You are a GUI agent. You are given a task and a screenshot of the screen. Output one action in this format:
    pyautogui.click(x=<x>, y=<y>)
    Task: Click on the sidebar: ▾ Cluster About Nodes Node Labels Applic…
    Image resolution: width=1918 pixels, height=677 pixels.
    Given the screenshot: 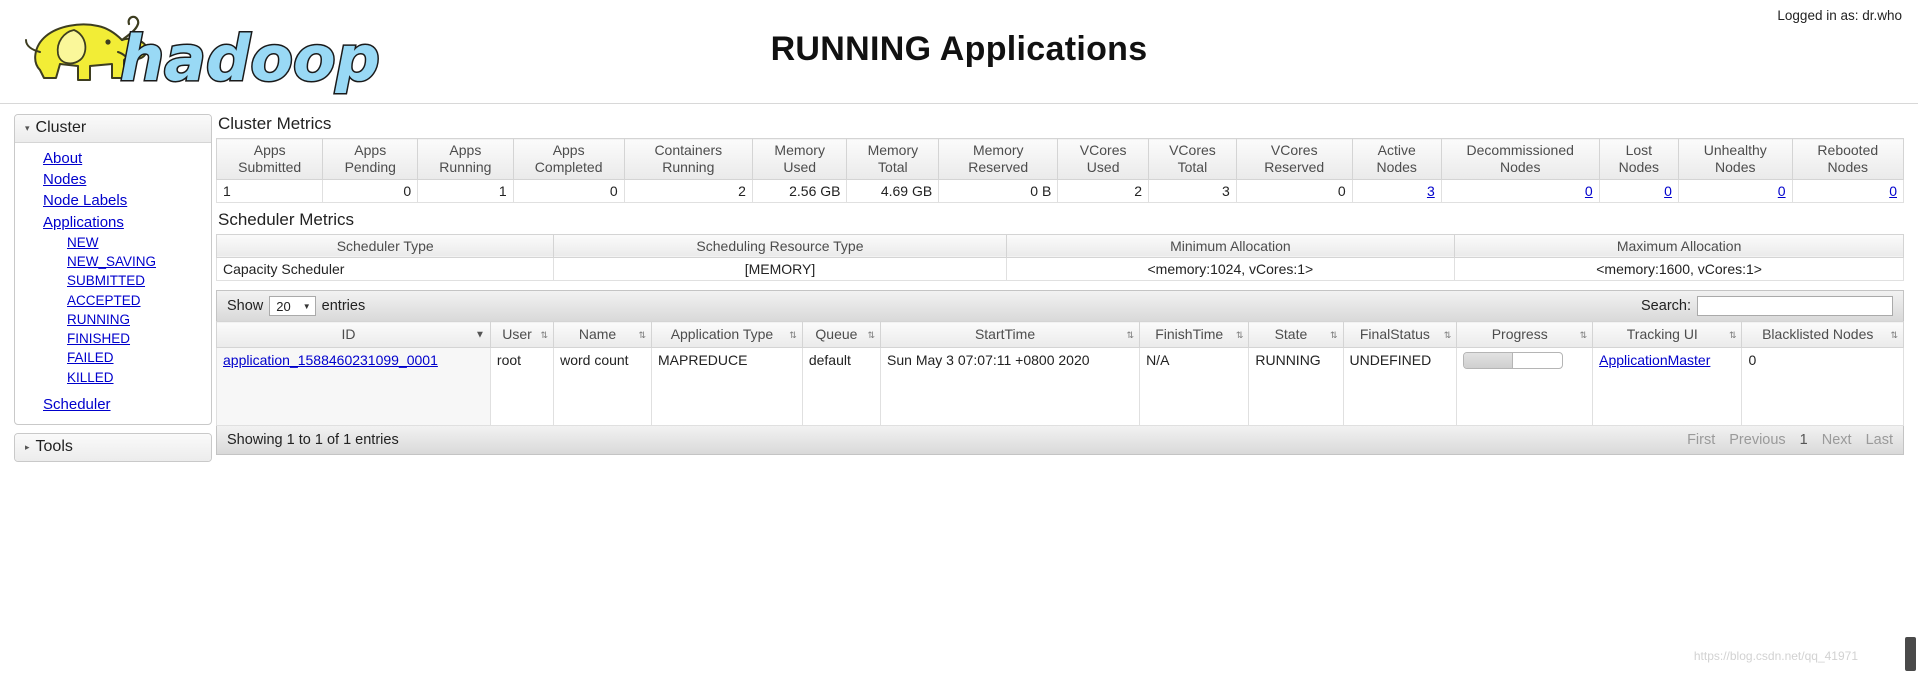 What is the action you would take?
    pyautogui.click(x=106, y=287)
    